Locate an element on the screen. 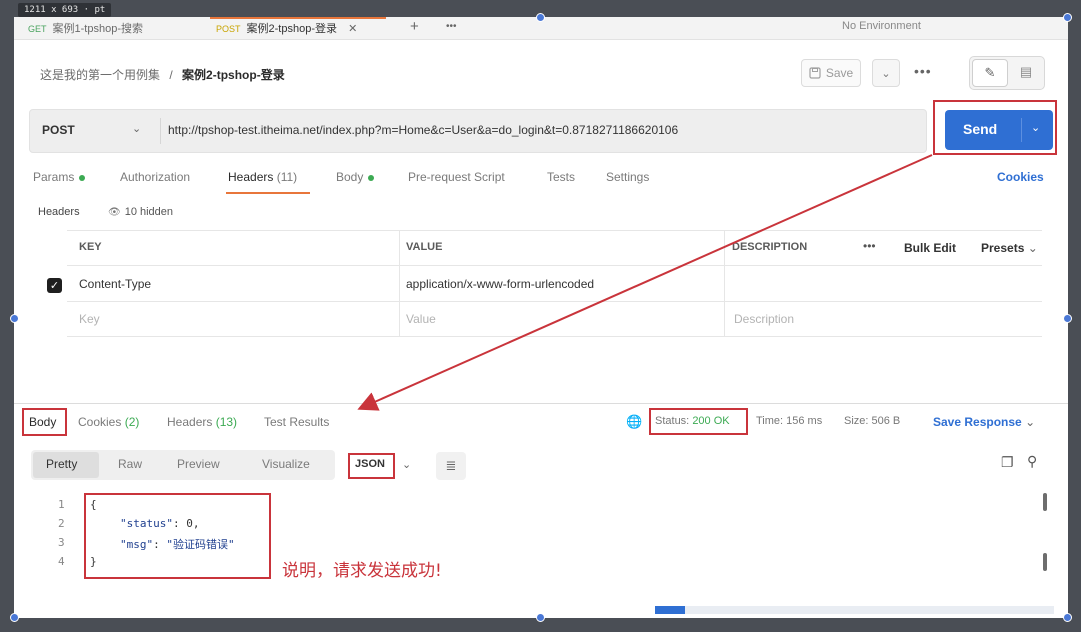  taskbar-strip is located at coordinates (869, 610).